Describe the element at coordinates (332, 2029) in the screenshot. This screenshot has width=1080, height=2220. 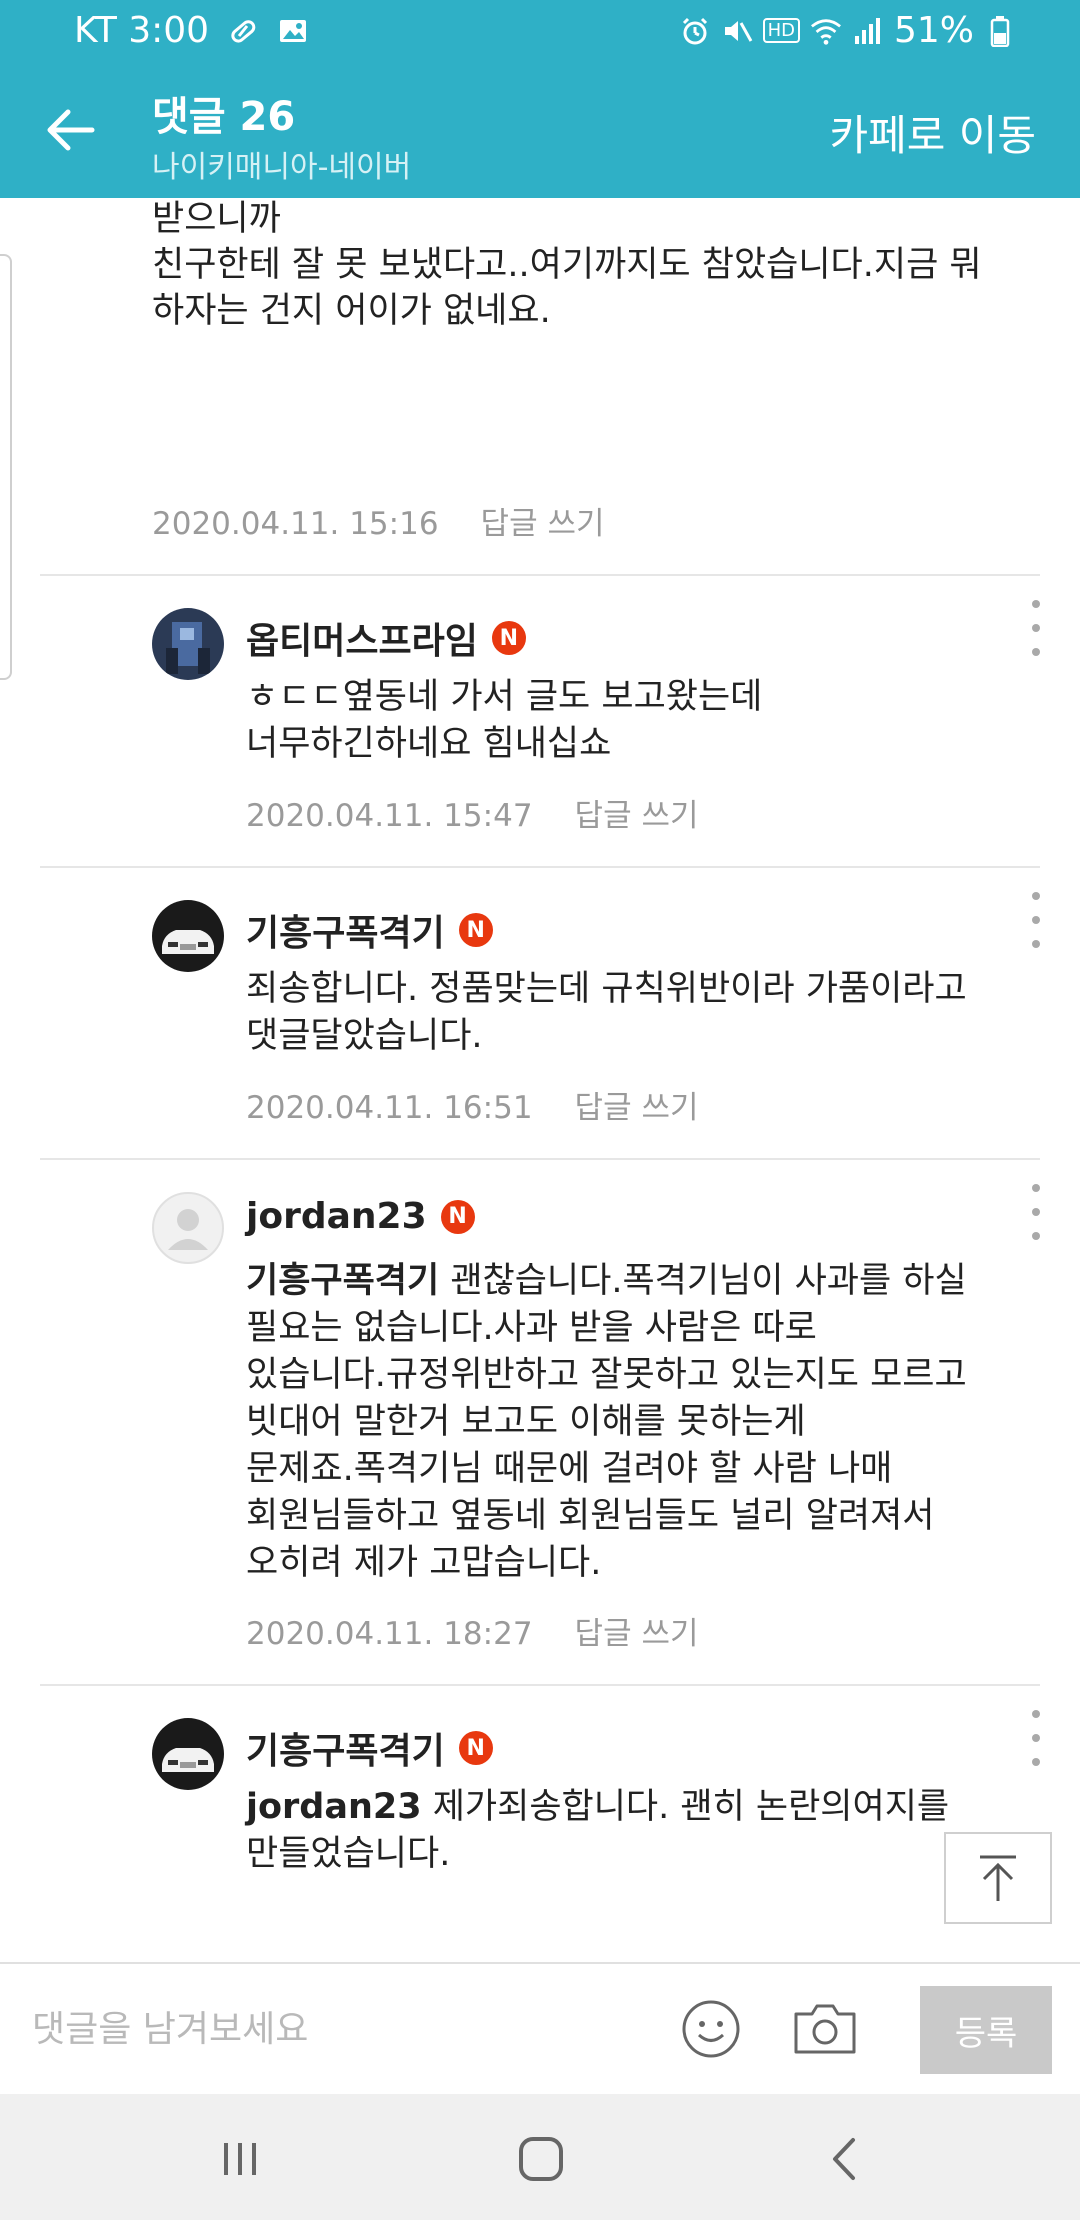
I see `comment-input` at that location.